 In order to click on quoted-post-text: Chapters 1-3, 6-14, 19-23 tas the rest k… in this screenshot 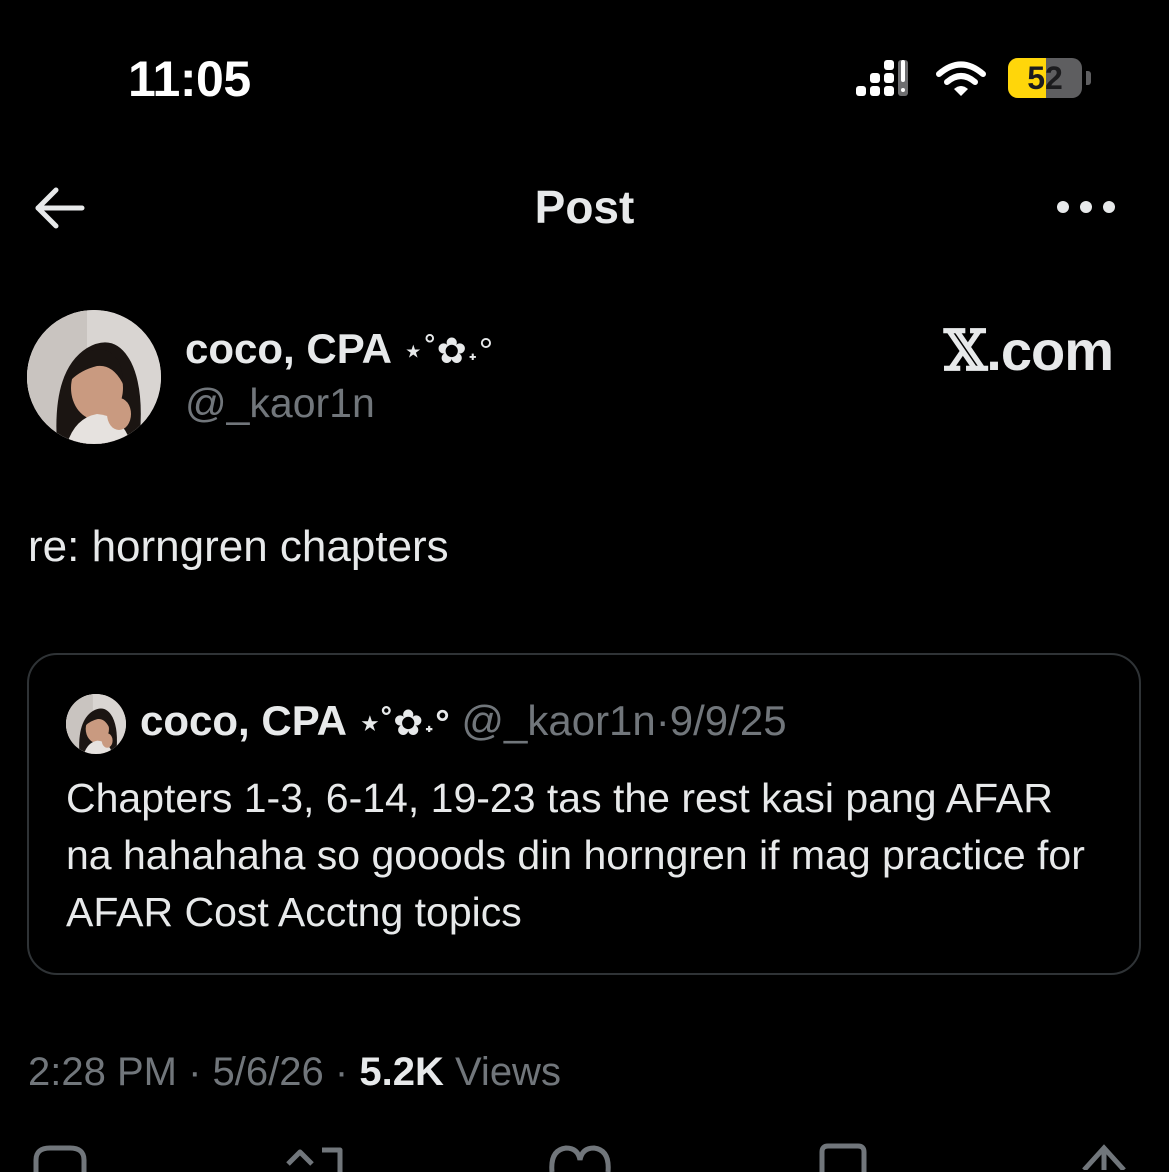, I will do `click(575, 855)`.